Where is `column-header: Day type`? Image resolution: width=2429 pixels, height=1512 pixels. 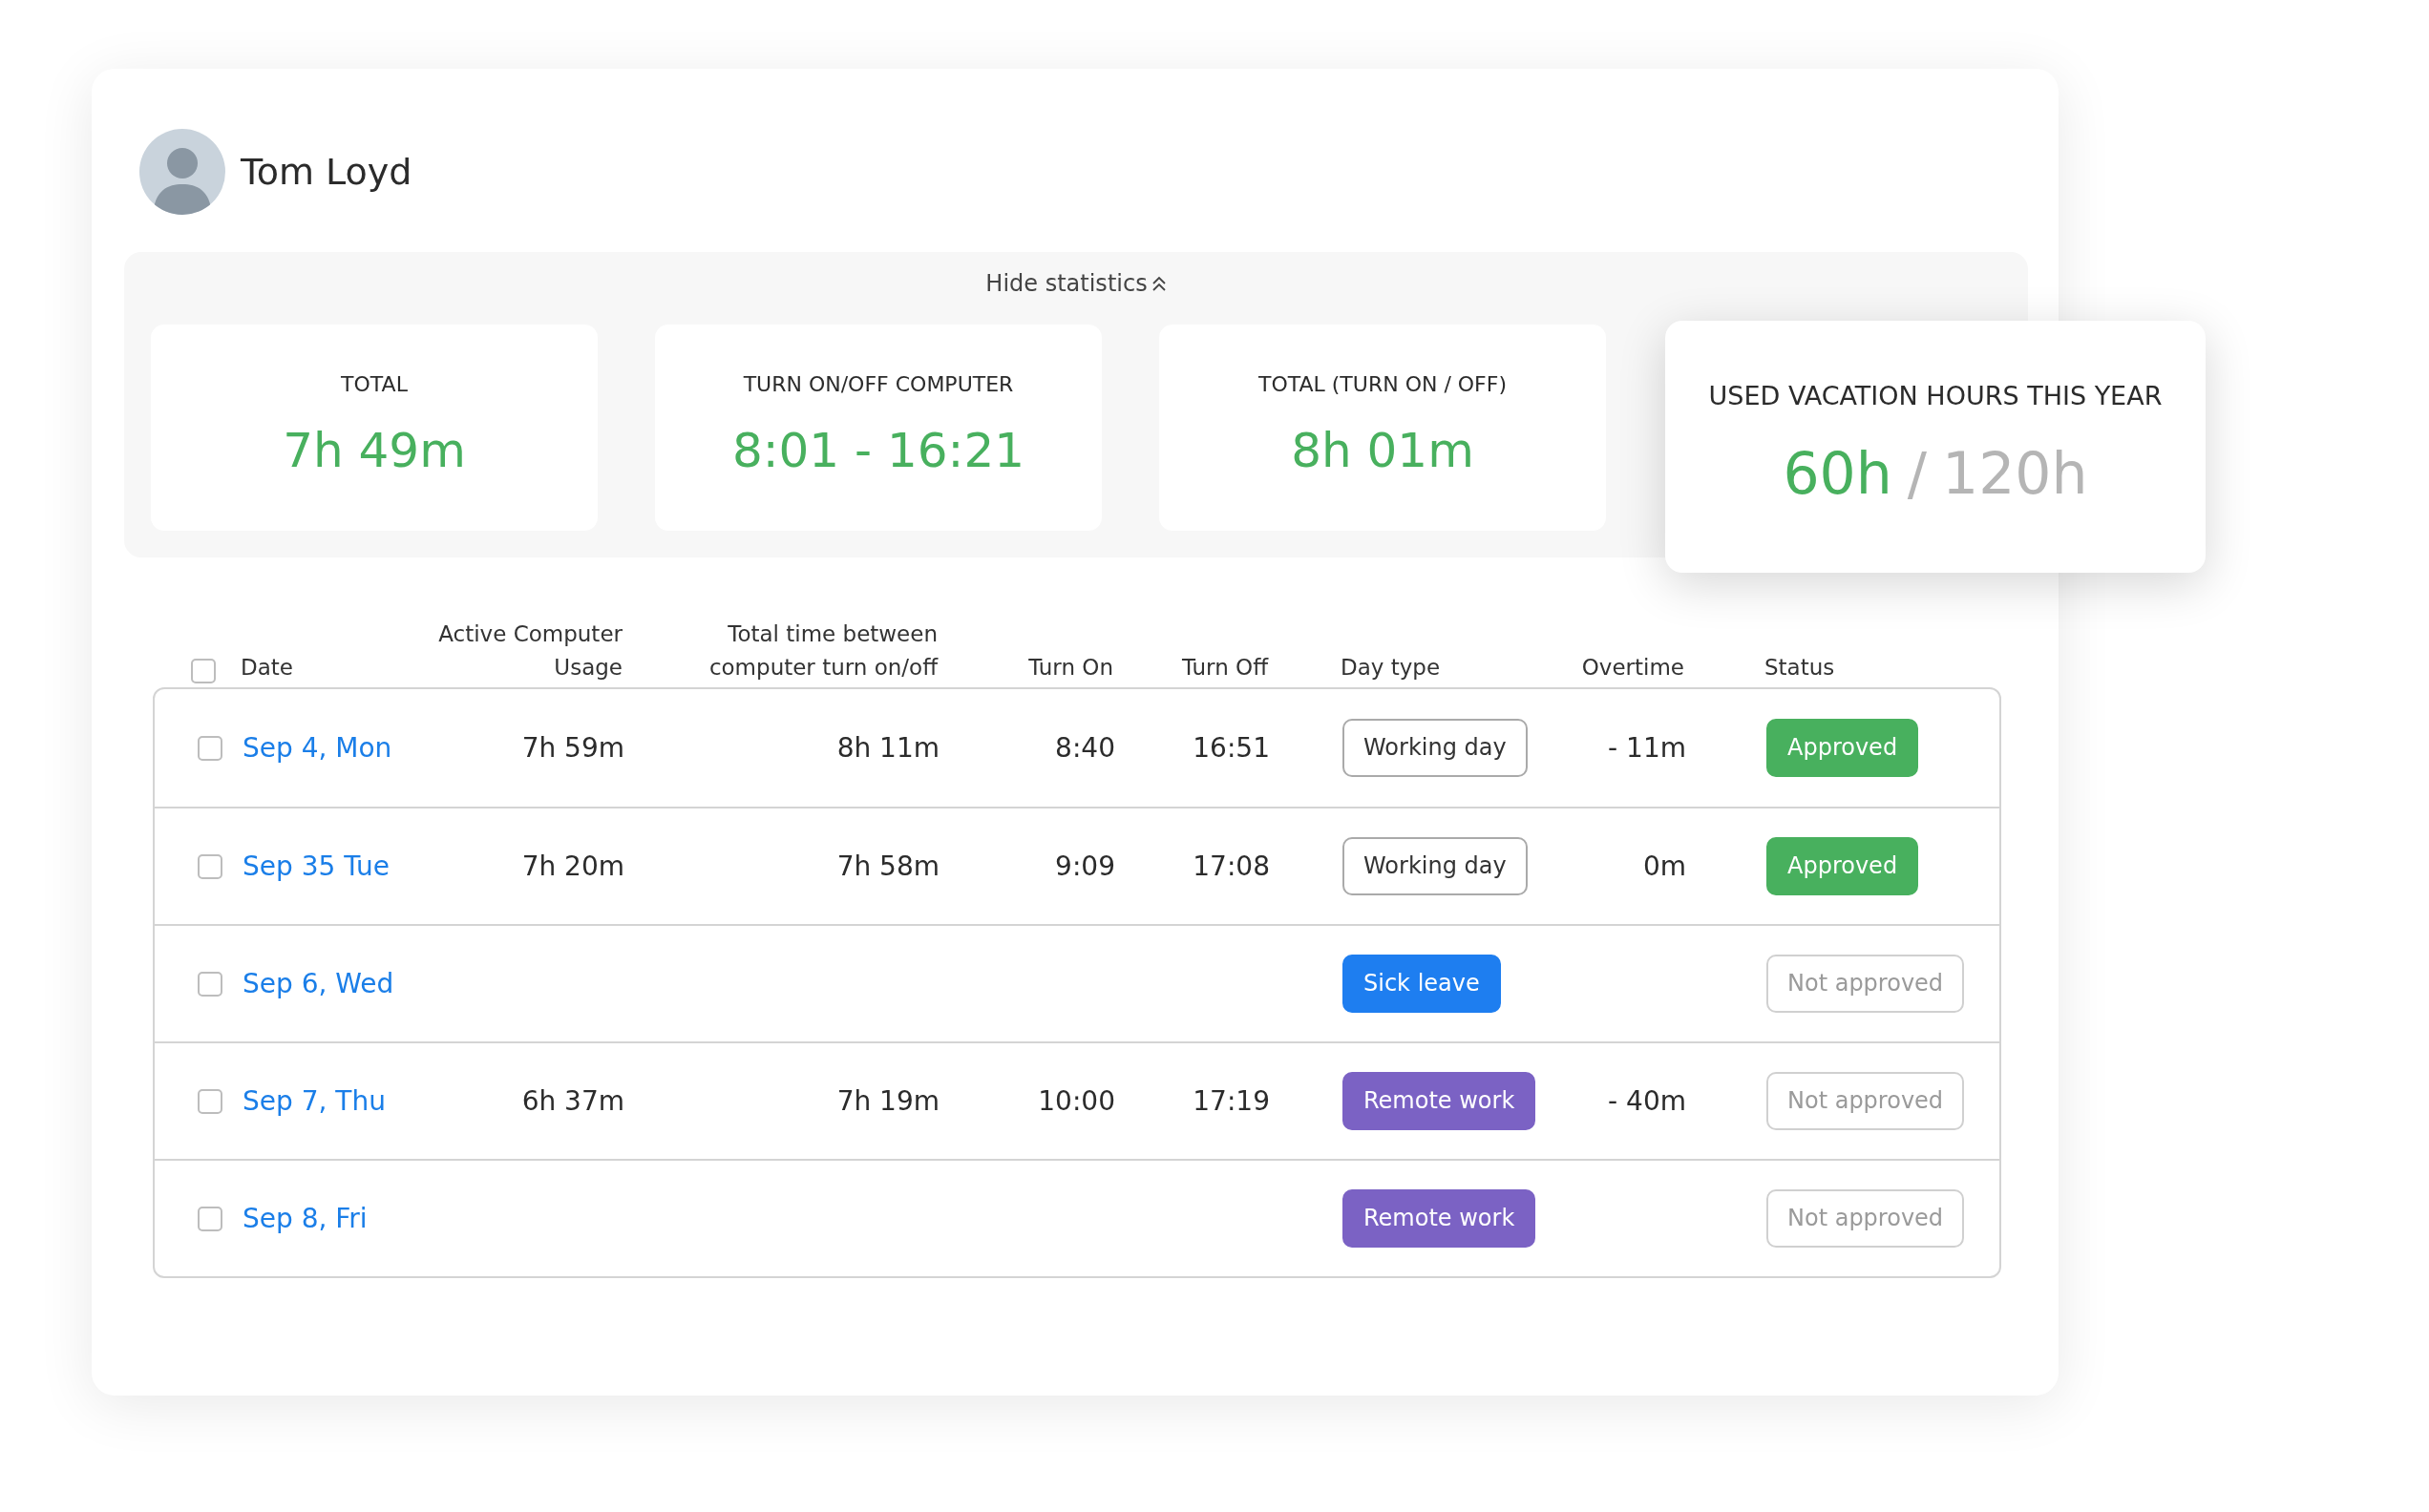
column-header: Day type is located at coordinates (1391, 667).